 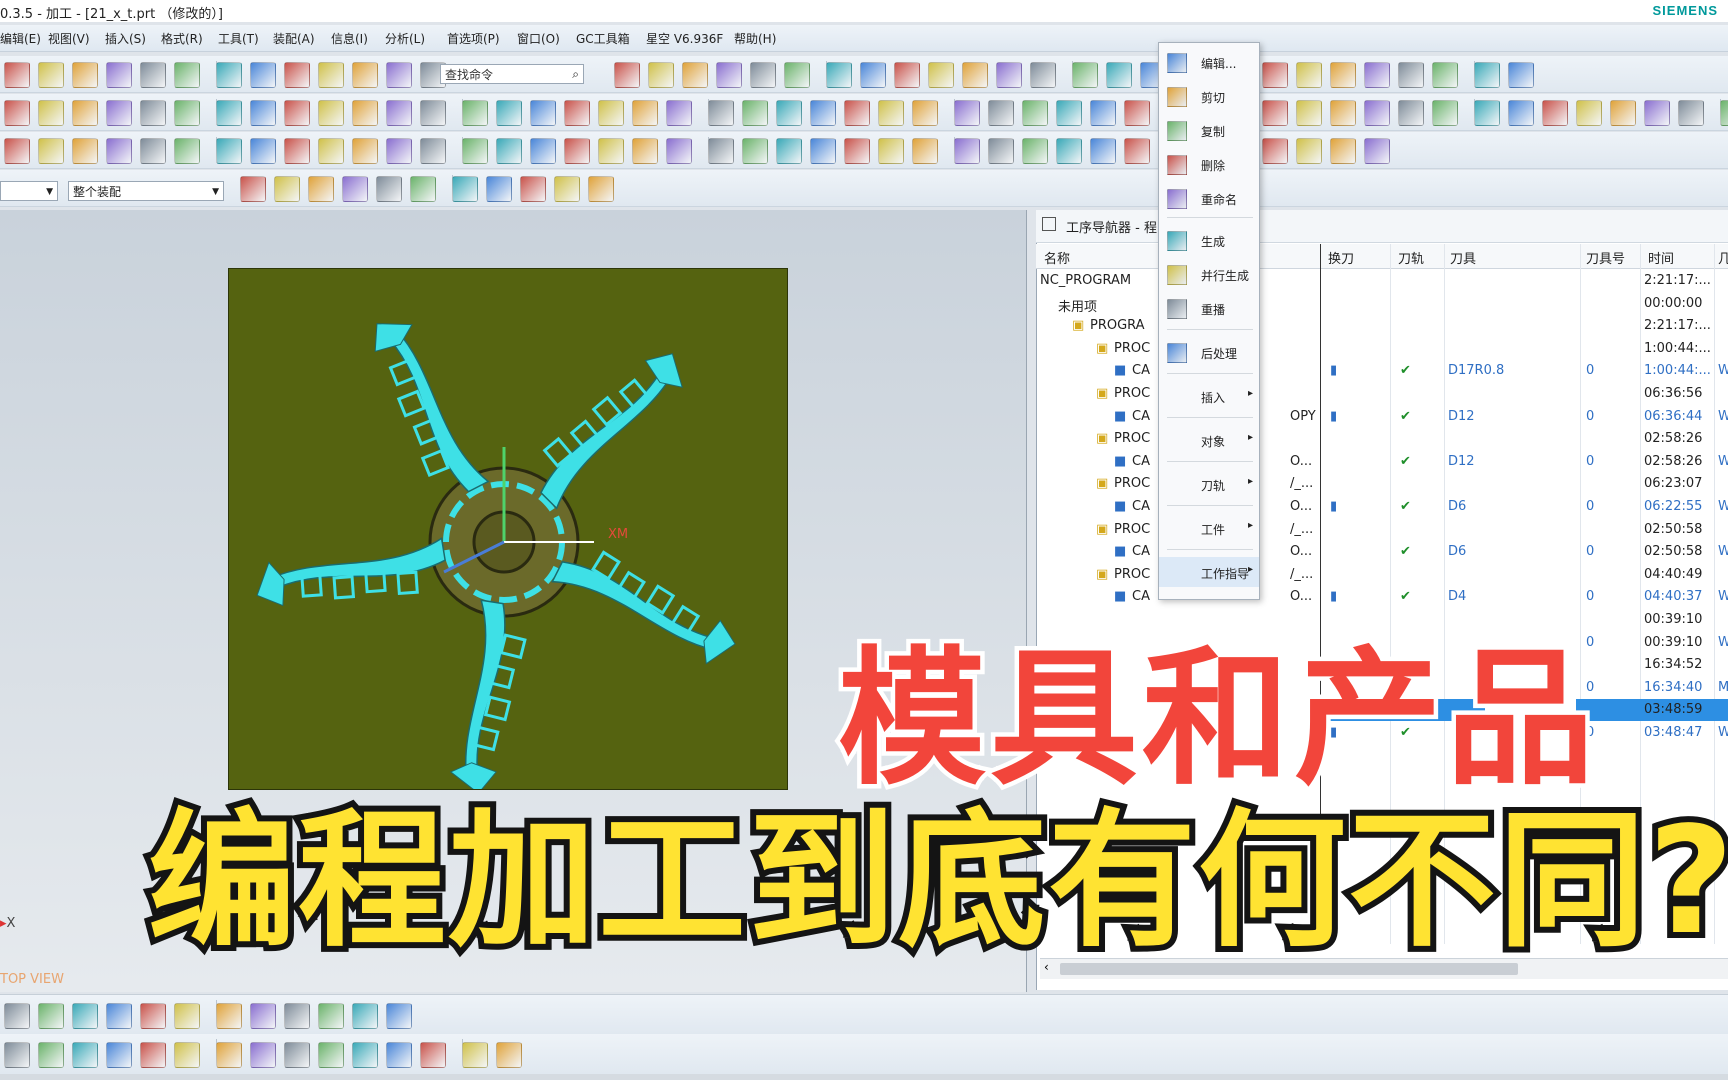 What do you see at coordinates (1209, 396) in the screenshot?
I see `context-menu-item: 插入 ▸` at bounding box center [1209, 396].